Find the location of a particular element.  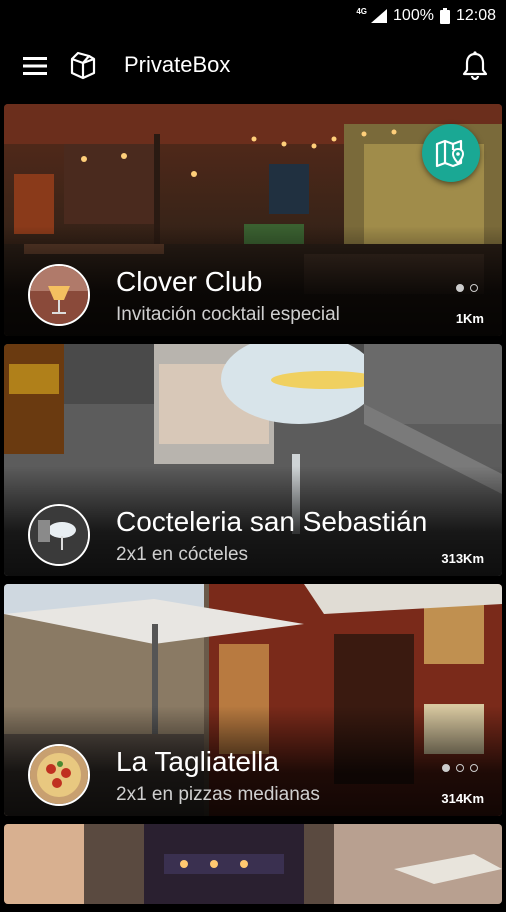

app-title: PrivateBox is located at coordinates (177, 64).